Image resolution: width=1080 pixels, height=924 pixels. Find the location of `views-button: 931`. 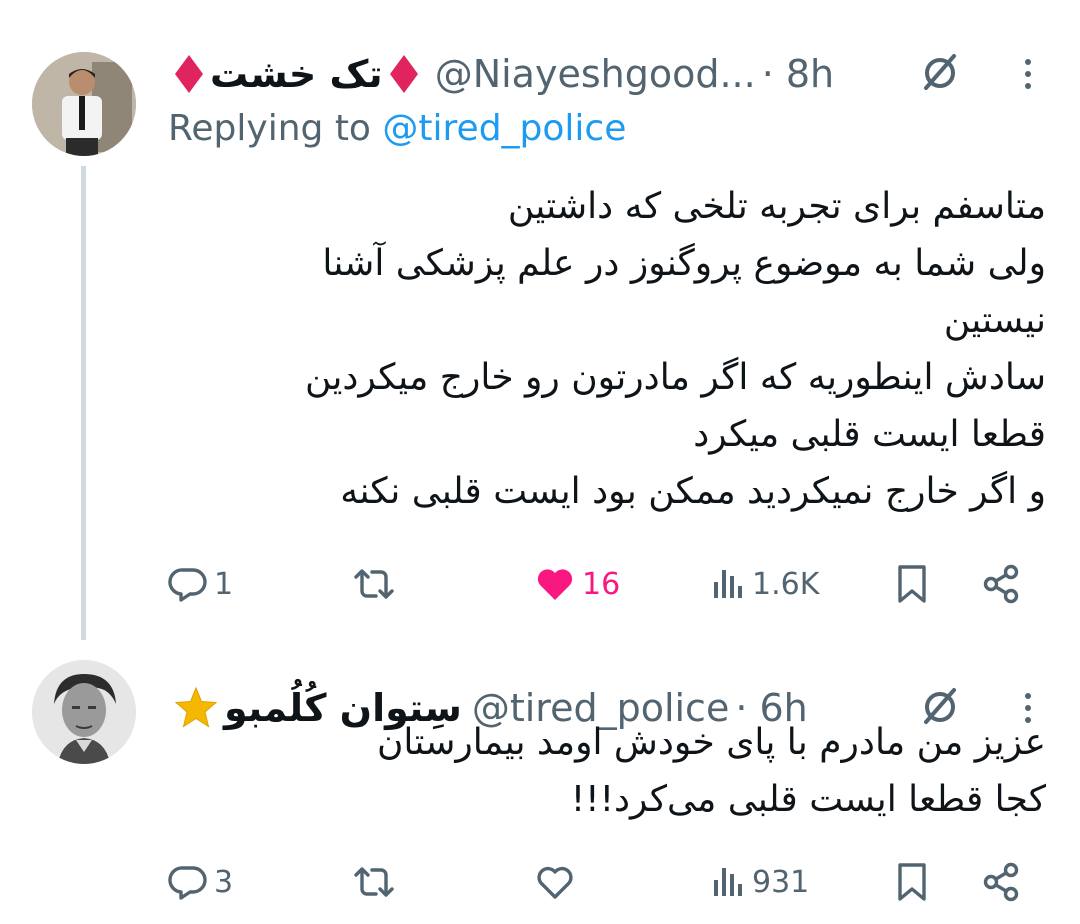

views-button: 931 is located at coordinates (759, 882).